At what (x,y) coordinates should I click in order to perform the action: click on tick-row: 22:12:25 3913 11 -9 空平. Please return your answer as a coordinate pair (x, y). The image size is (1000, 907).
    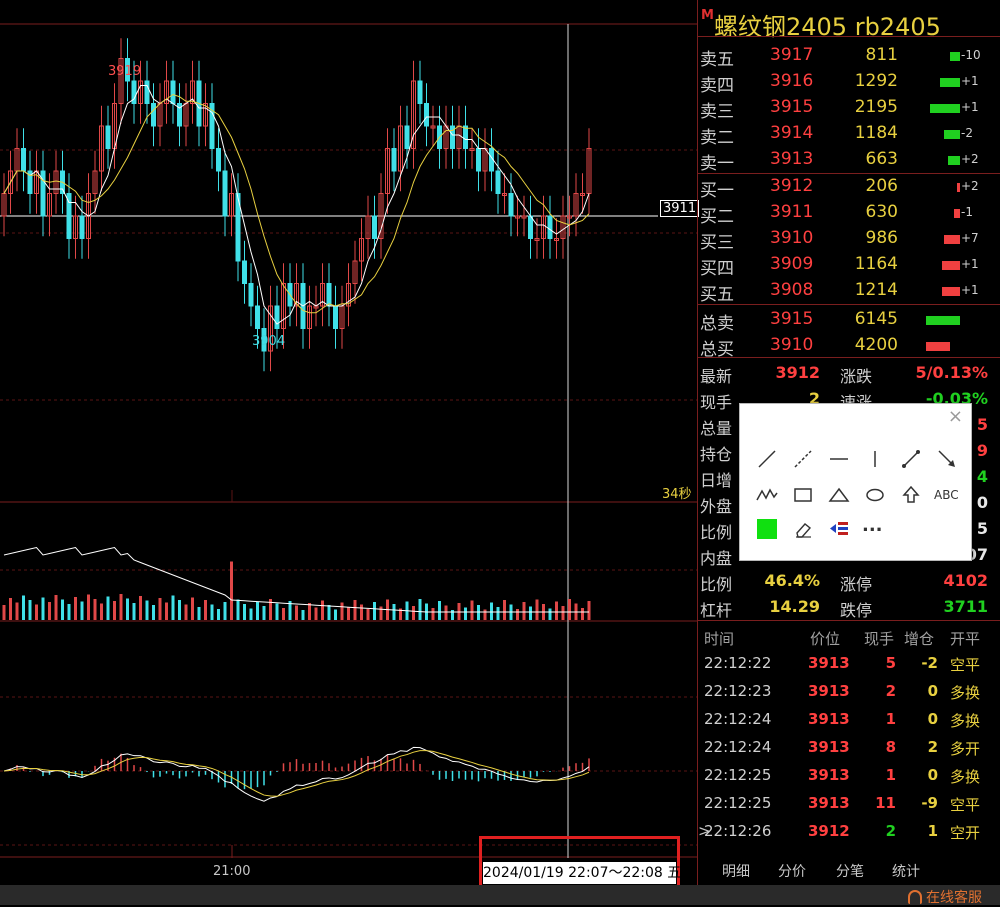
    Looking at the image, I should click on (849, 804).